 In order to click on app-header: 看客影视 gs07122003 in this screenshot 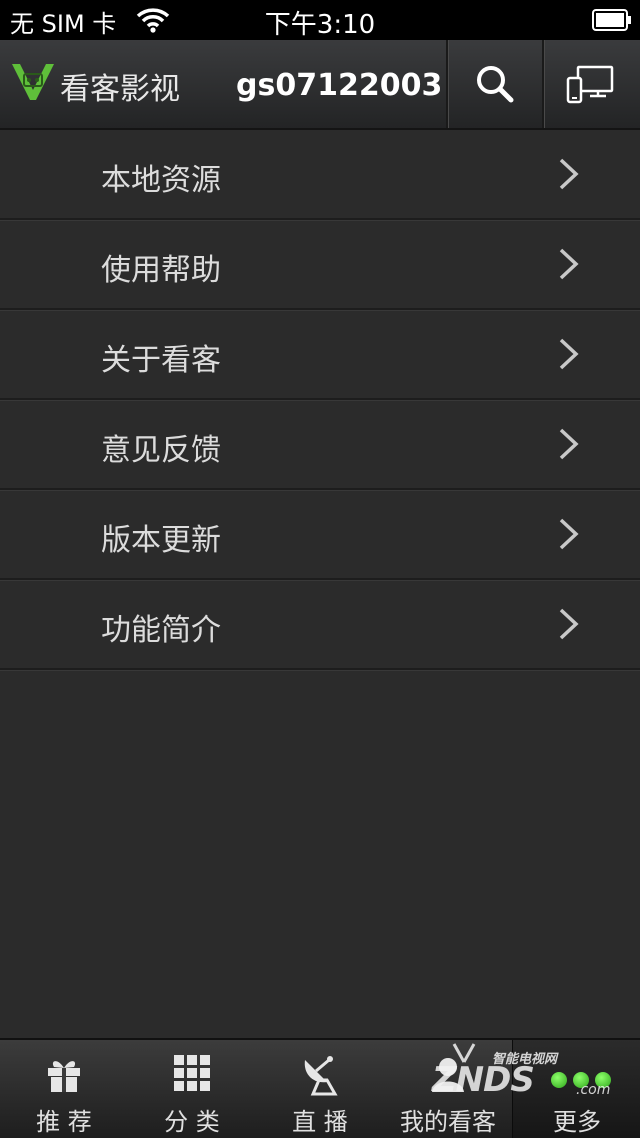, I will do `click(320, 85)`.